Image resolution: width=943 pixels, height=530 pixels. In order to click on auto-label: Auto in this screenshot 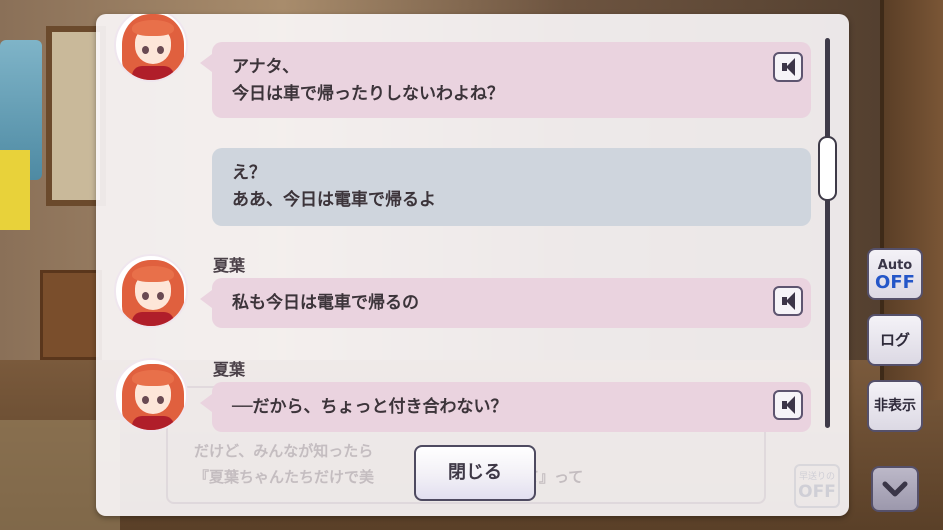, I will do `click(895, 265)`.